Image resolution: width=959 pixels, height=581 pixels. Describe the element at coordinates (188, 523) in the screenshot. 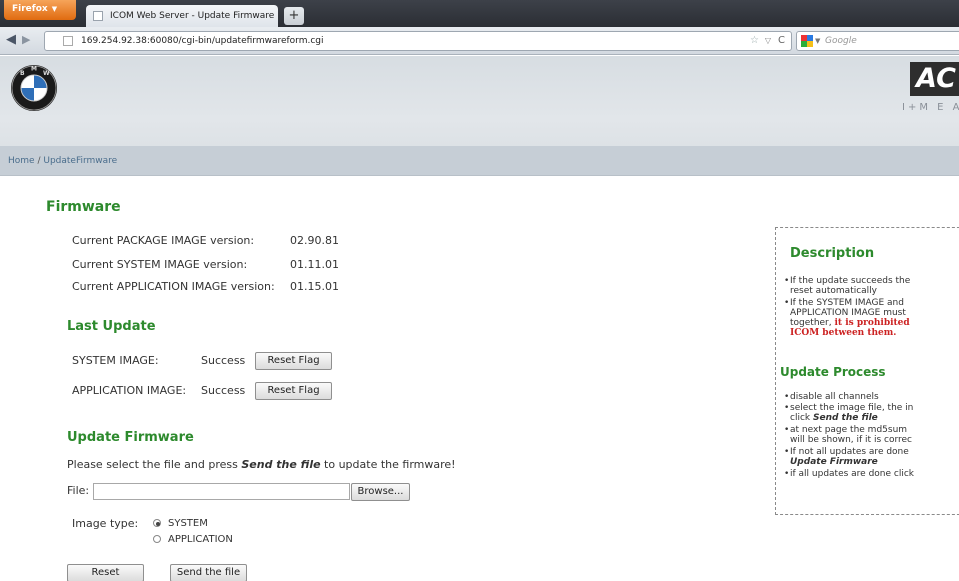

I see `system-radio-label: SYSTEM` at that location.